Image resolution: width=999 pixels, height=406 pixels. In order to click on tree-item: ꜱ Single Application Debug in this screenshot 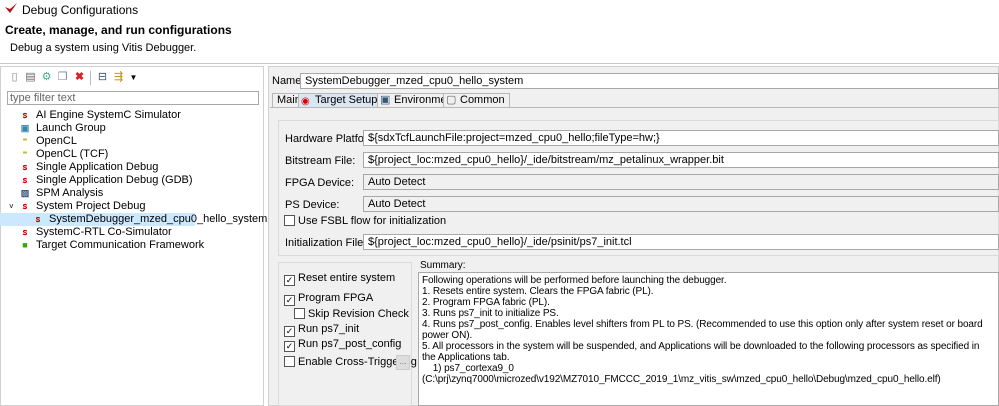, I will do `click(131, 167)`.